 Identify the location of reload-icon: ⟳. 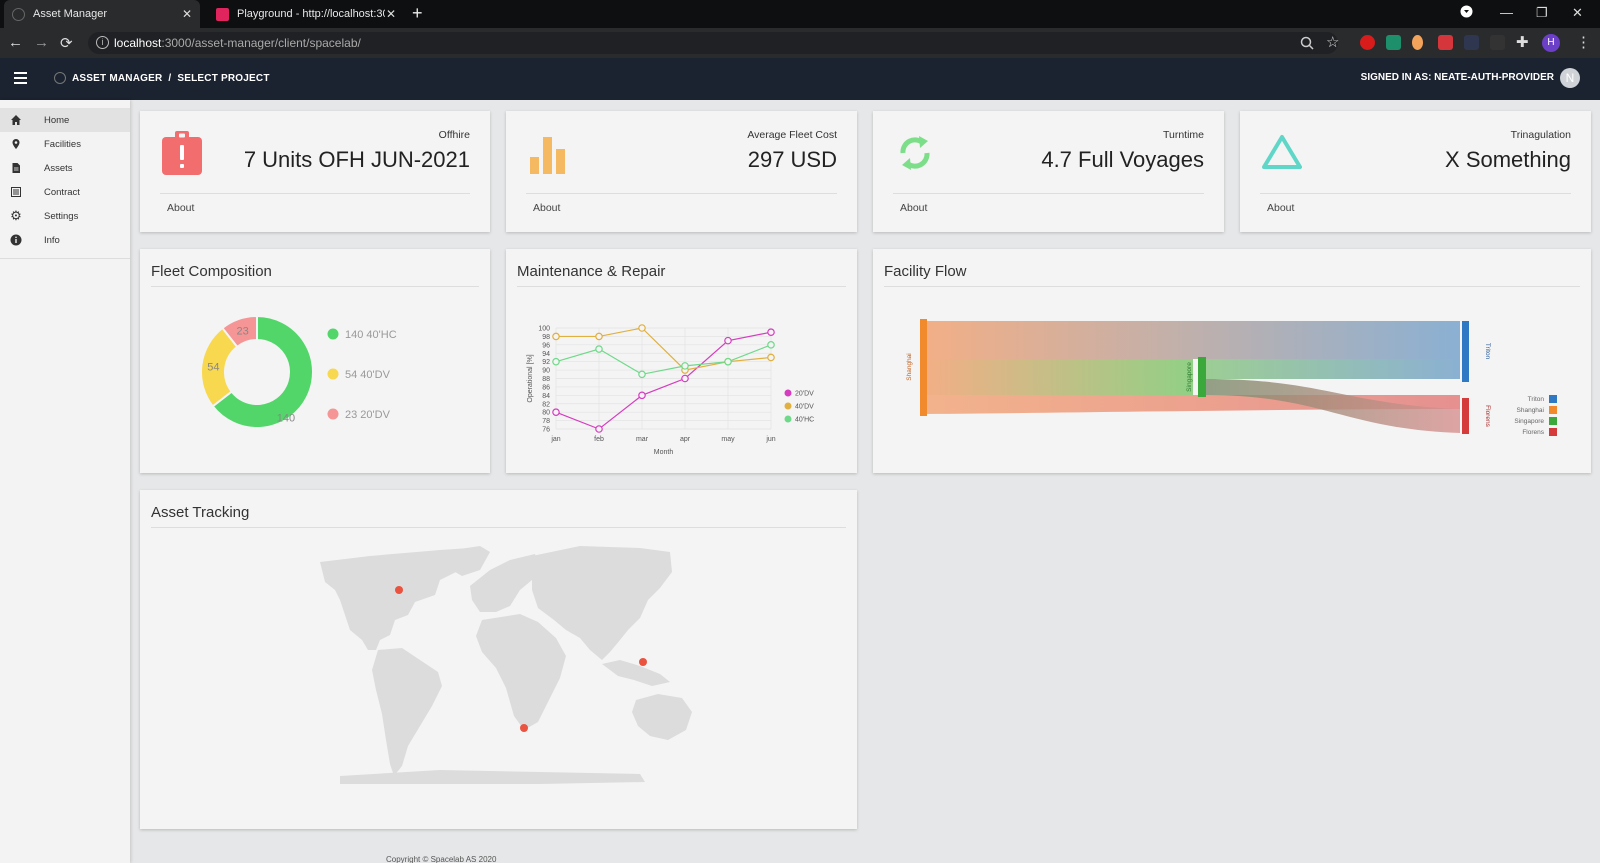
(66, 43).